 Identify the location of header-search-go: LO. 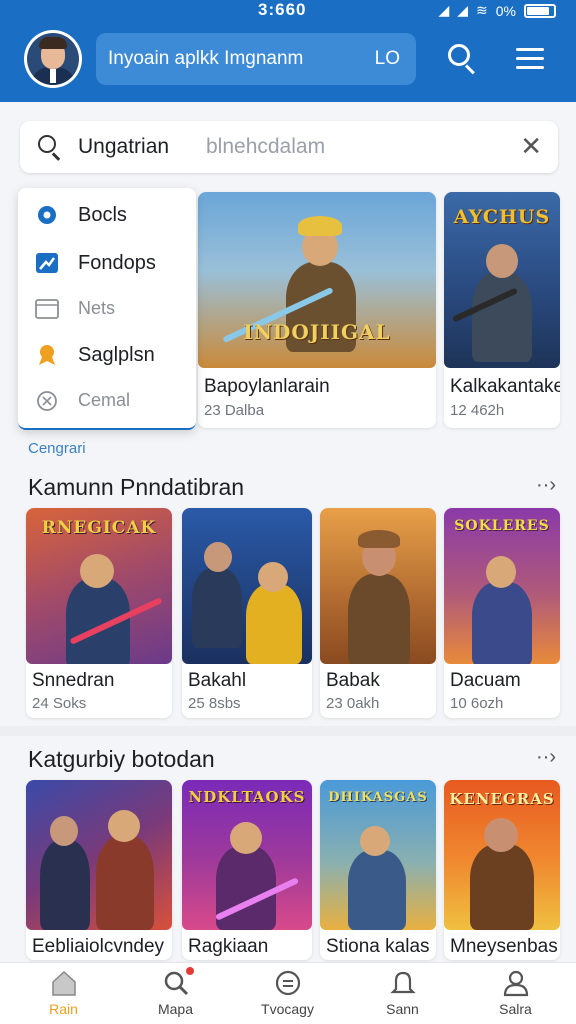
(387, 59).